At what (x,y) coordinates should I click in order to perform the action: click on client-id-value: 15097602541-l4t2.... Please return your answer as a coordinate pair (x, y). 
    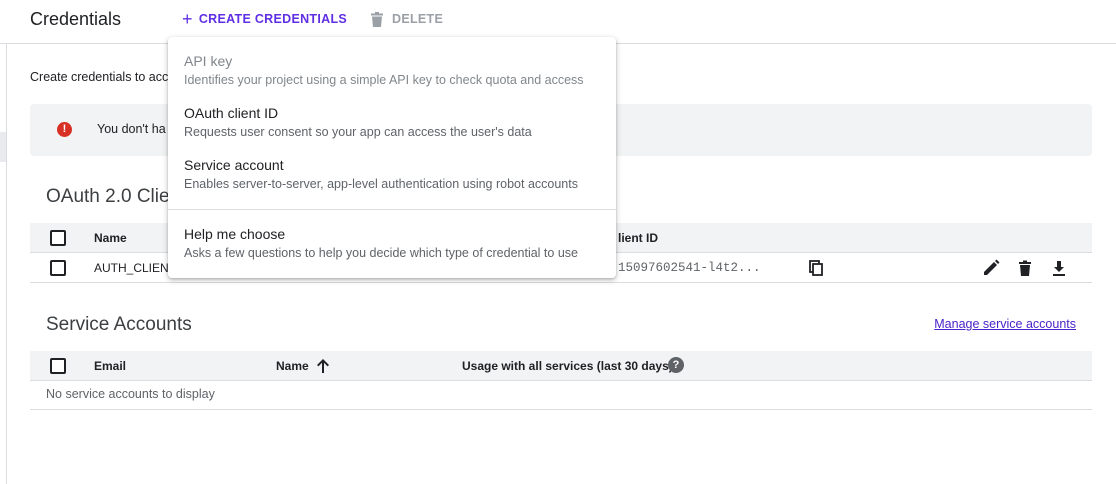
    Looking at the image, I should click on (689, 268).